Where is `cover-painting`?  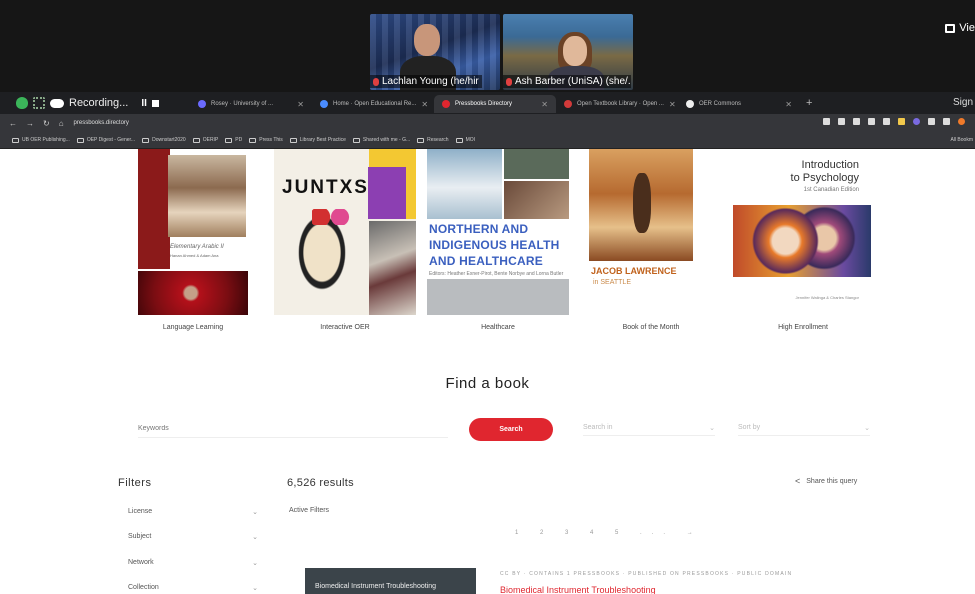 cover-painting is located at coordinates (802, 241).